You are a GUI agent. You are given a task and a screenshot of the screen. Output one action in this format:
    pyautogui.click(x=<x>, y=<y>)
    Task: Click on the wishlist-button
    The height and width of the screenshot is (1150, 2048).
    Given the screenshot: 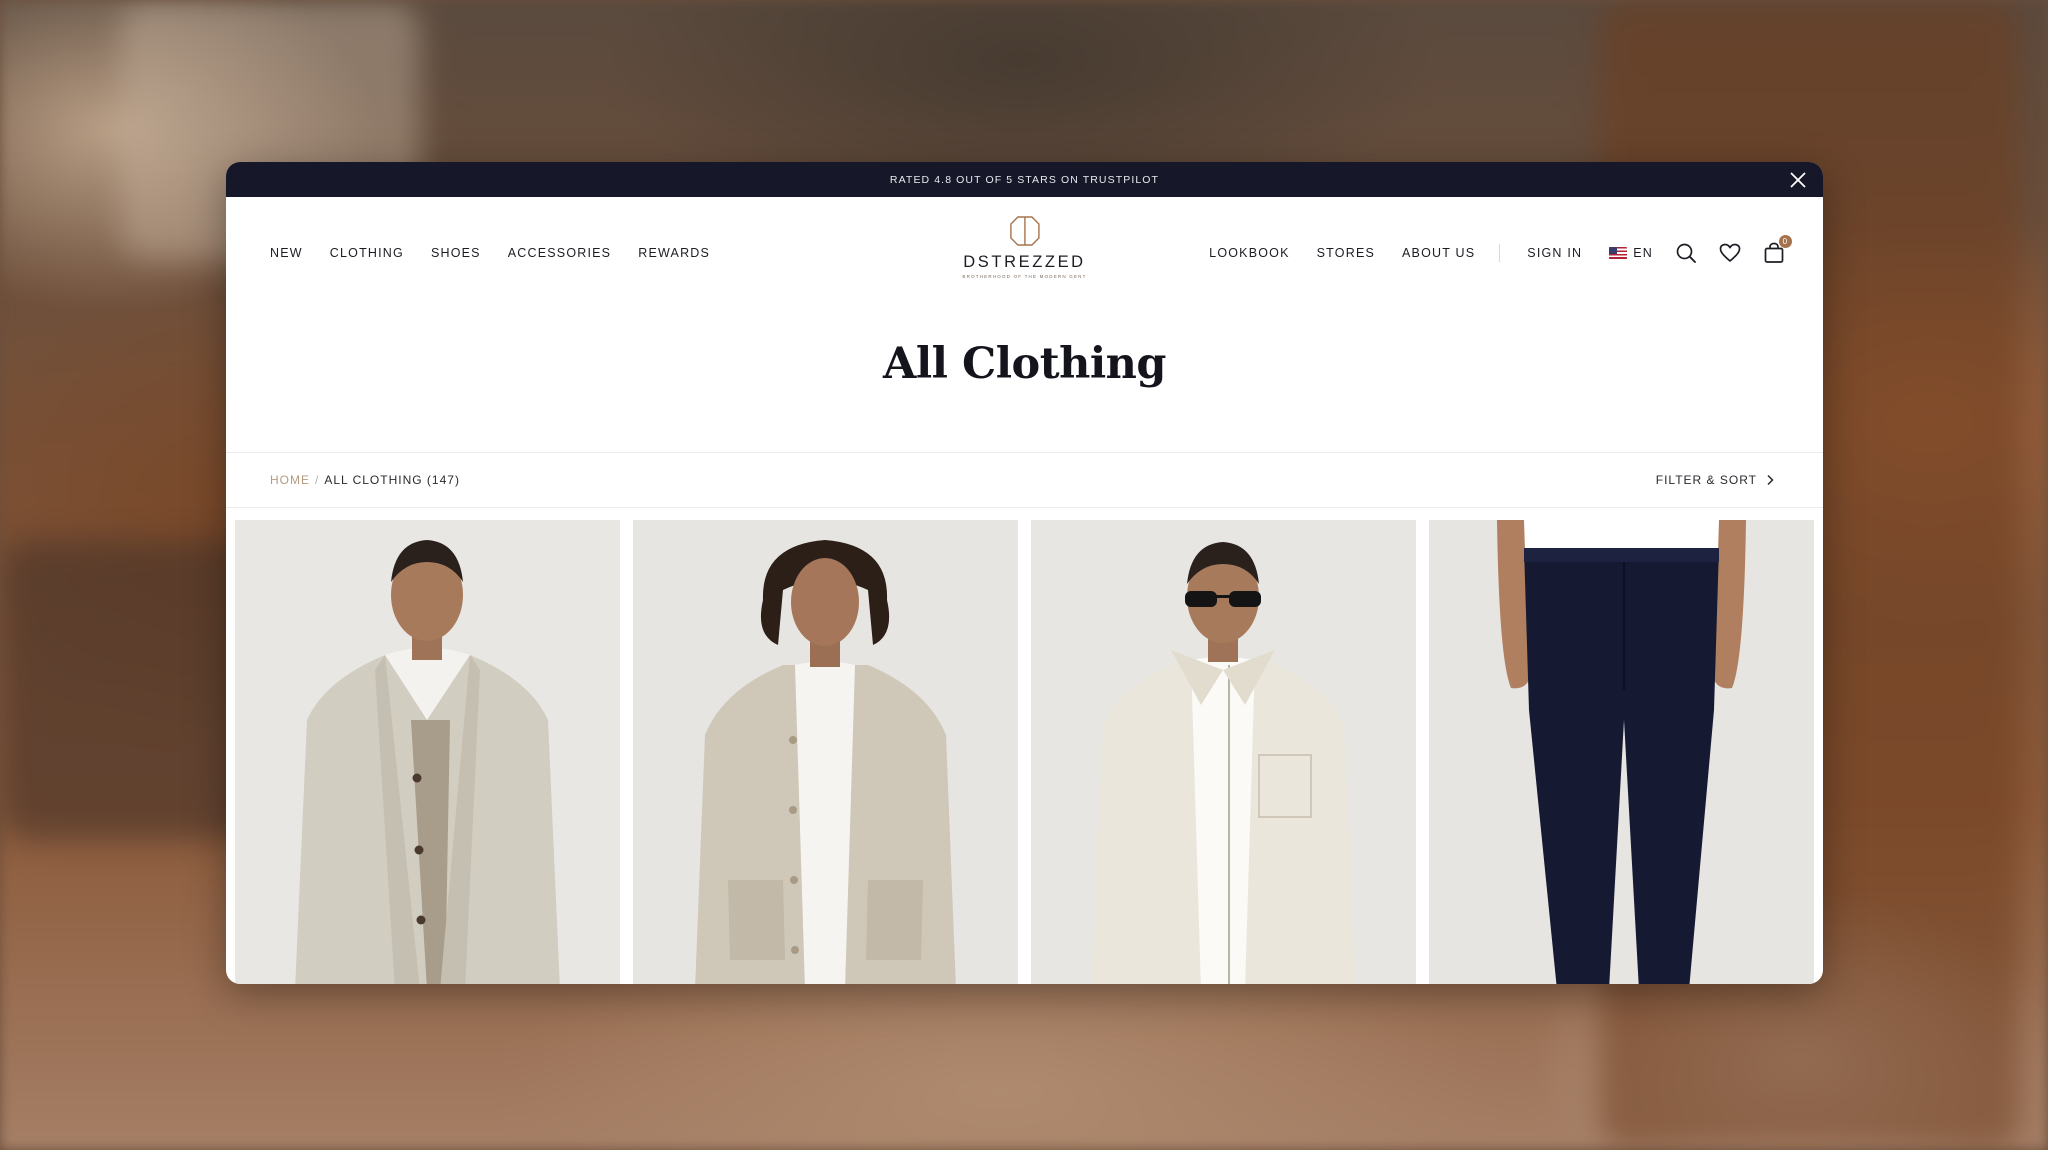 What is the action you would take?
    pyautogui.click(x=1730, y=253)
    